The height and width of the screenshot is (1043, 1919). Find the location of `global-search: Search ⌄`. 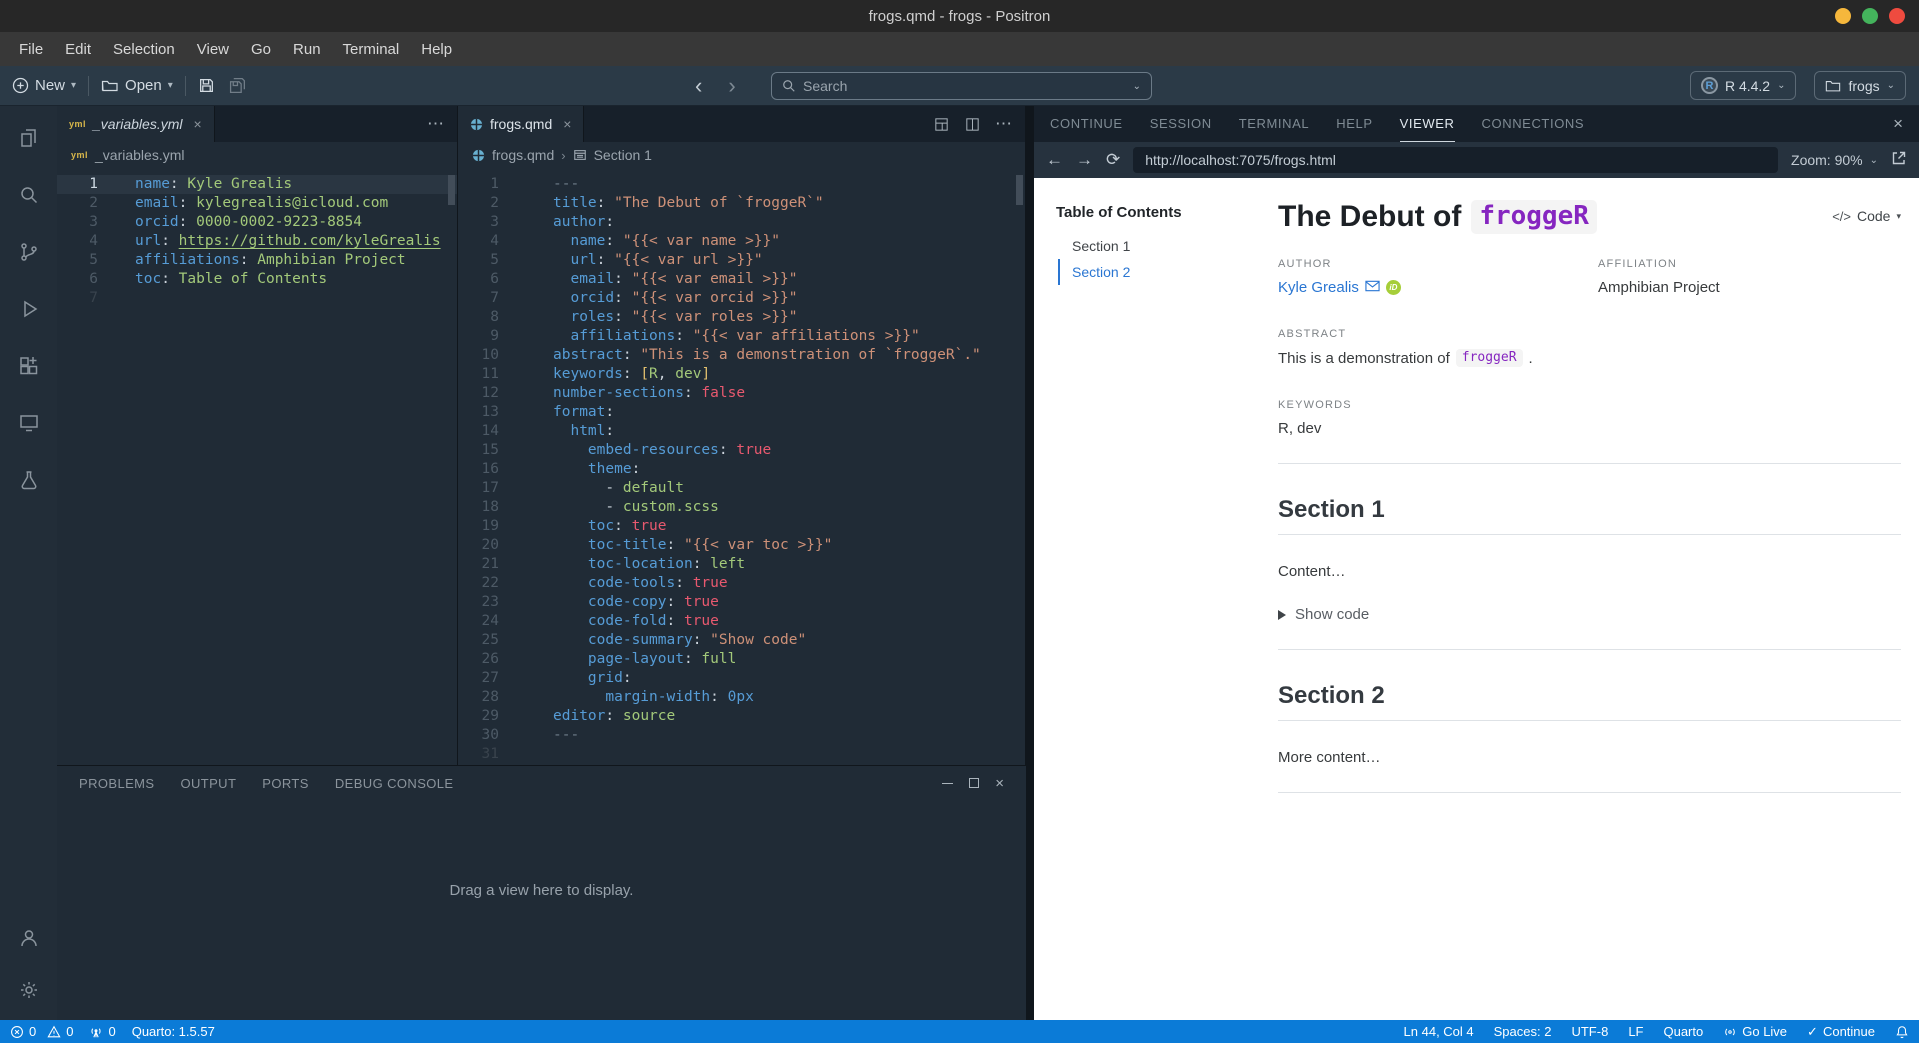

global-search: Search ⌄ is located at coordinates (961, 86).